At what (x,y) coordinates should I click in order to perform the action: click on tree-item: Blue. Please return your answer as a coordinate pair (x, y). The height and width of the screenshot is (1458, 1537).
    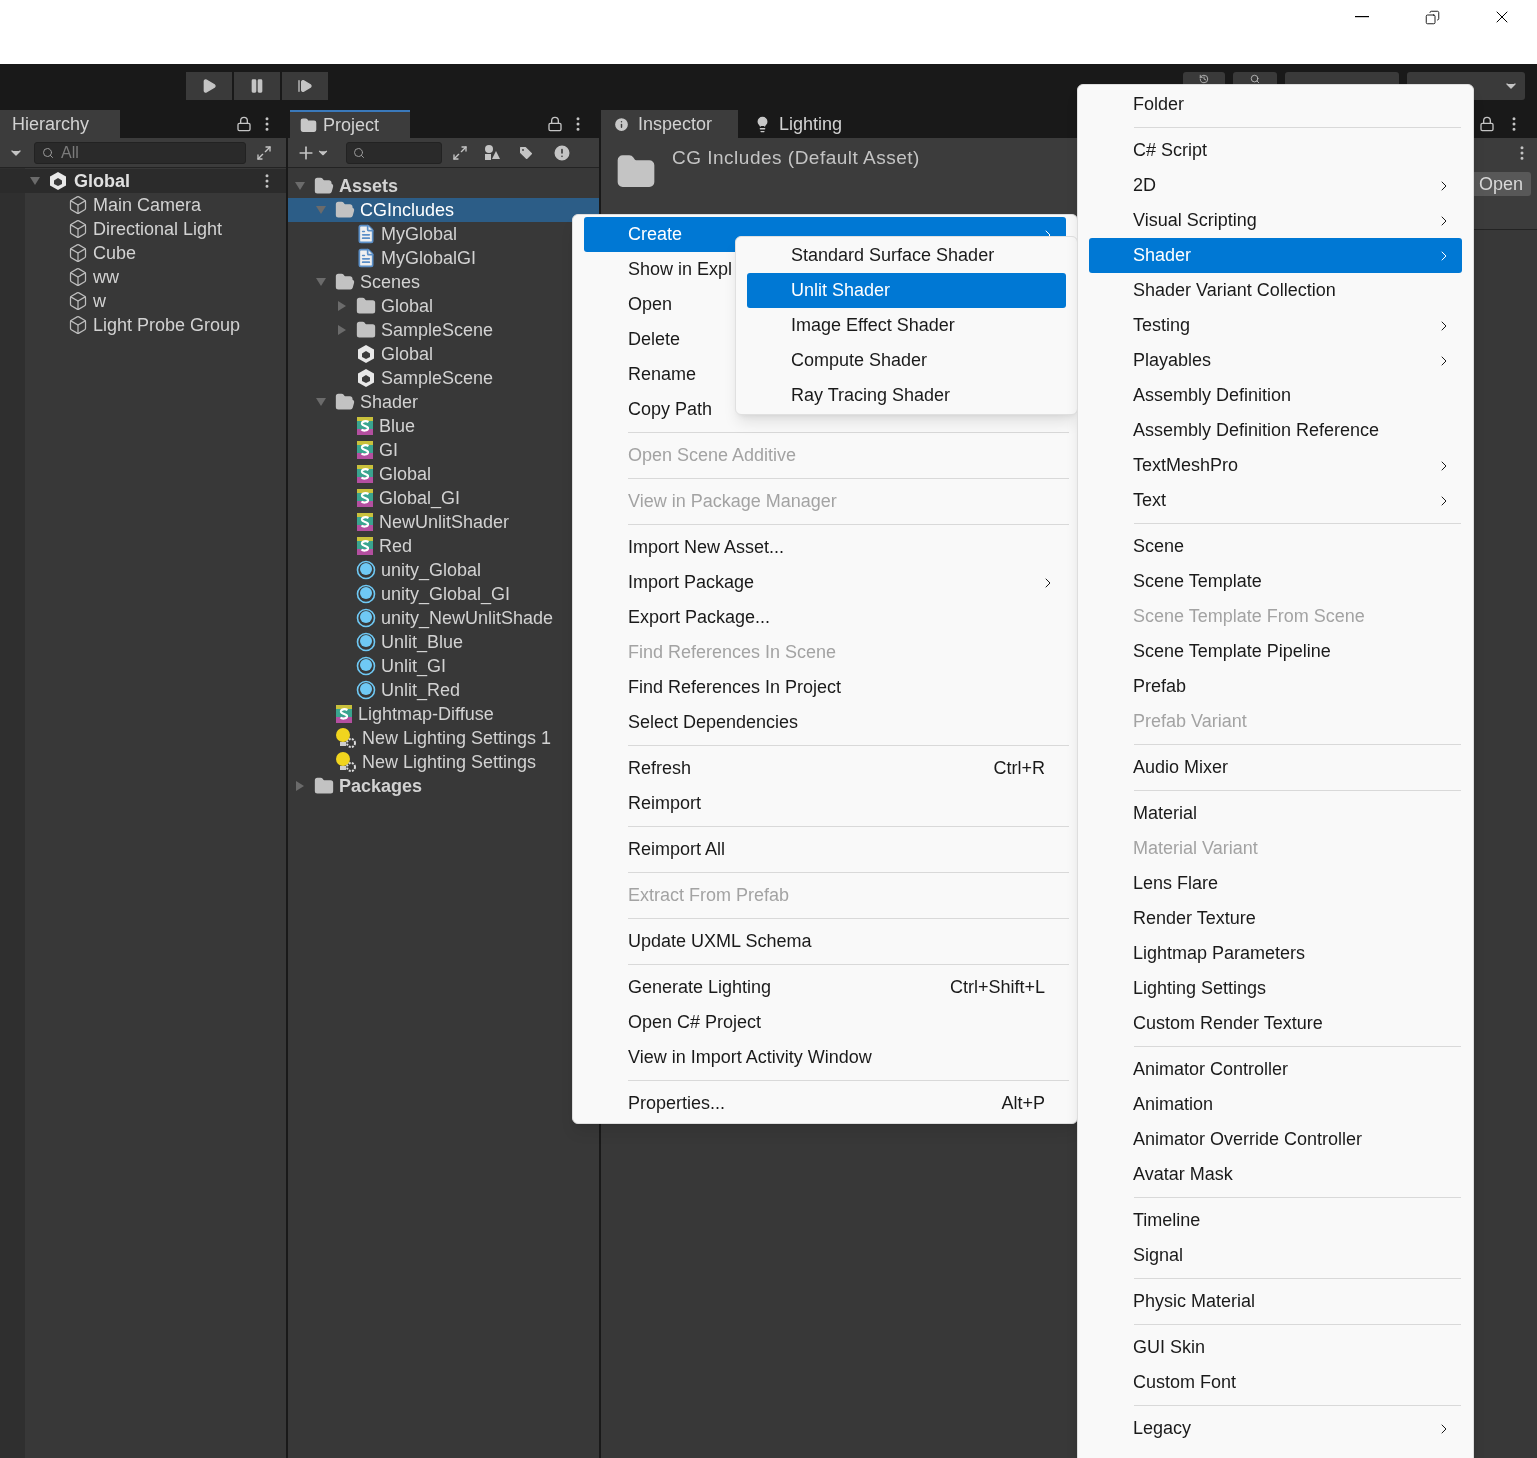
    Looking at the image, I should click on (443, 426).